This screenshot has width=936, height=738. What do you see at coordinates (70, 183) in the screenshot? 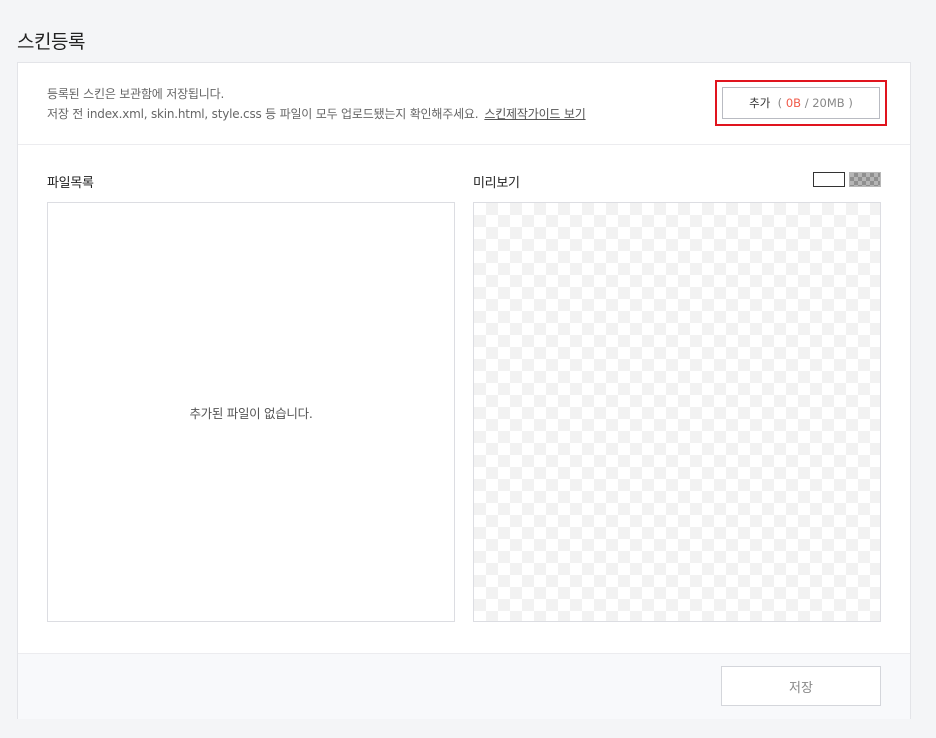
I see `file-list-title: 파일목록` at bounding box center [70, 183].